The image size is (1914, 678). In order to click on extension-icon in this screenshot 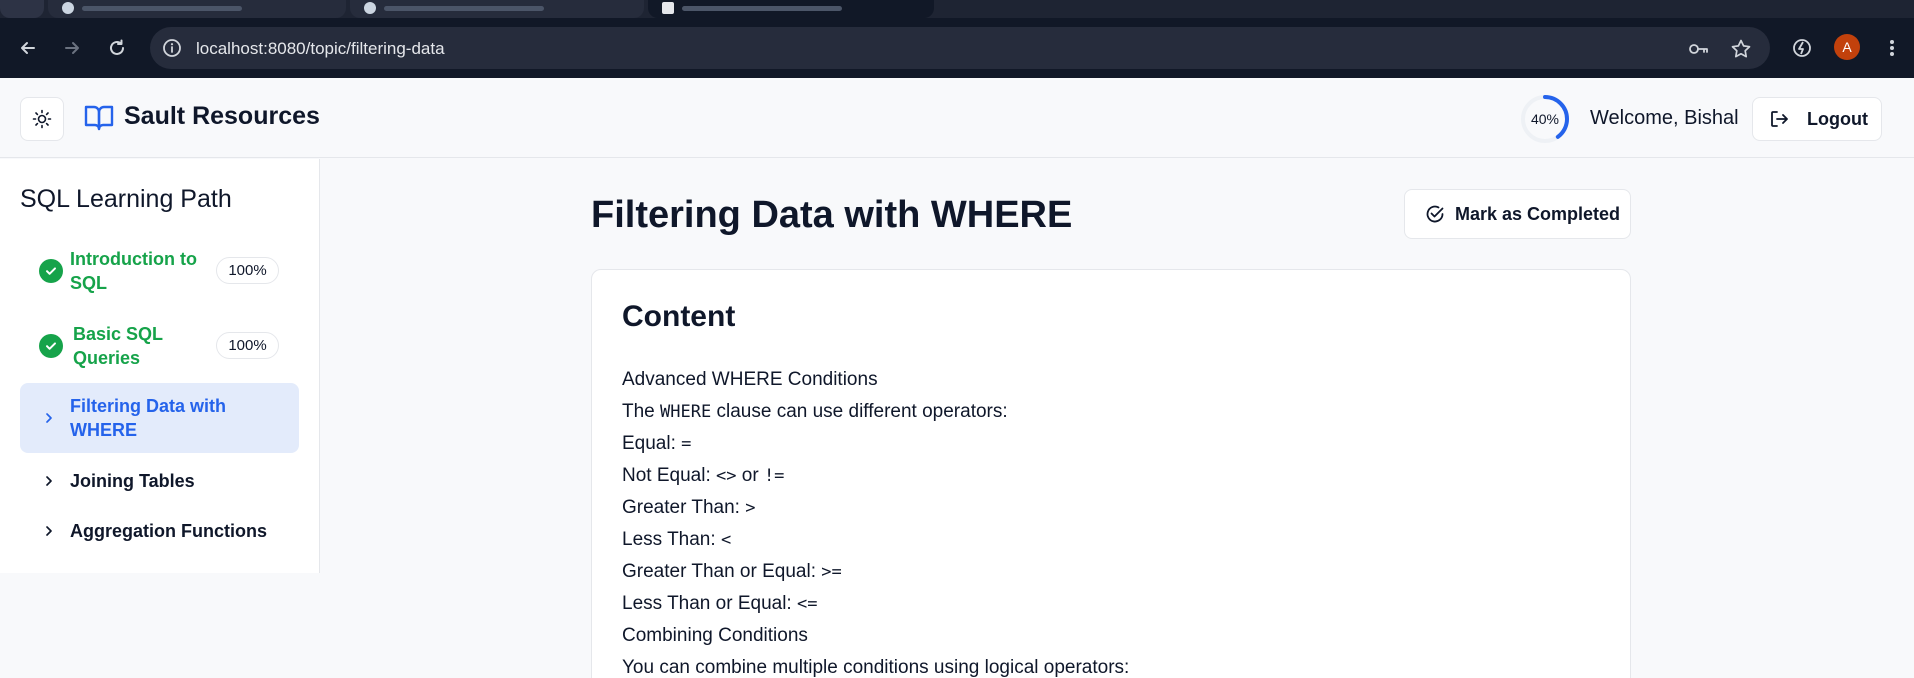, I will do `click(1802, 48)`.